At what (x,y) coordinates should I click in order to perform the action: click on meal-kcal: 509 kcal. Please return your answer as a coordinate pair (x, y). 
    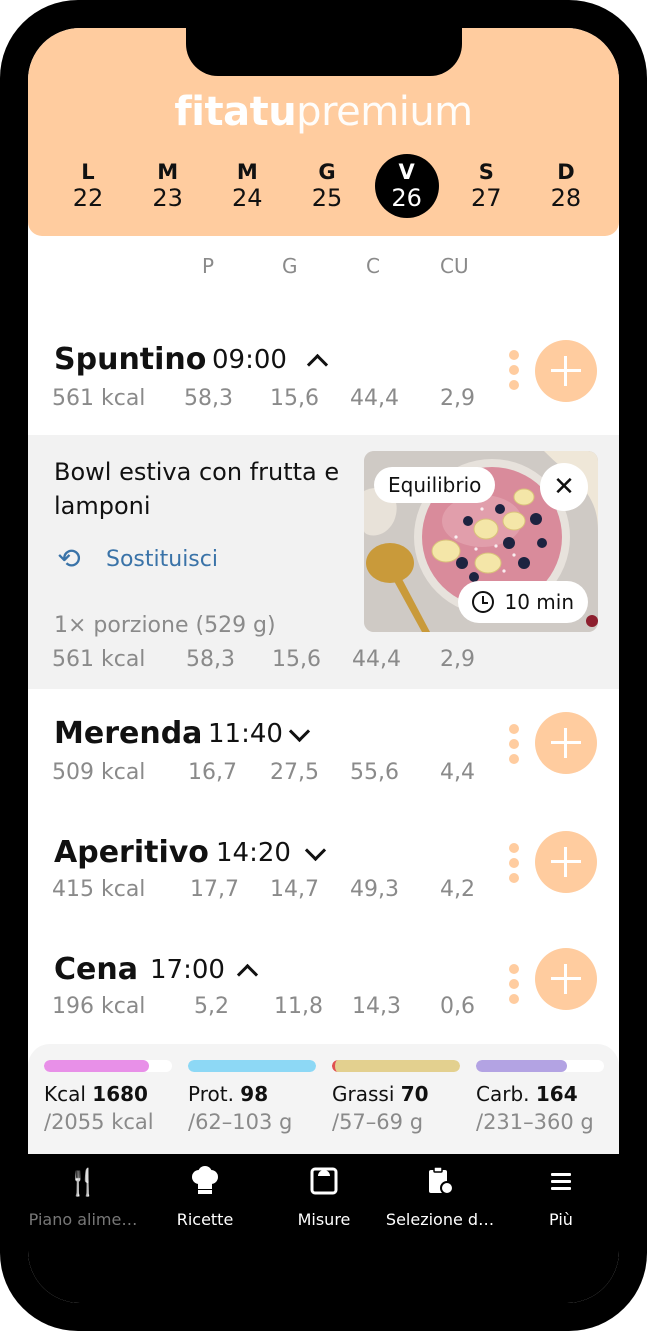
    Looking at the image, I should click on (99, 772).